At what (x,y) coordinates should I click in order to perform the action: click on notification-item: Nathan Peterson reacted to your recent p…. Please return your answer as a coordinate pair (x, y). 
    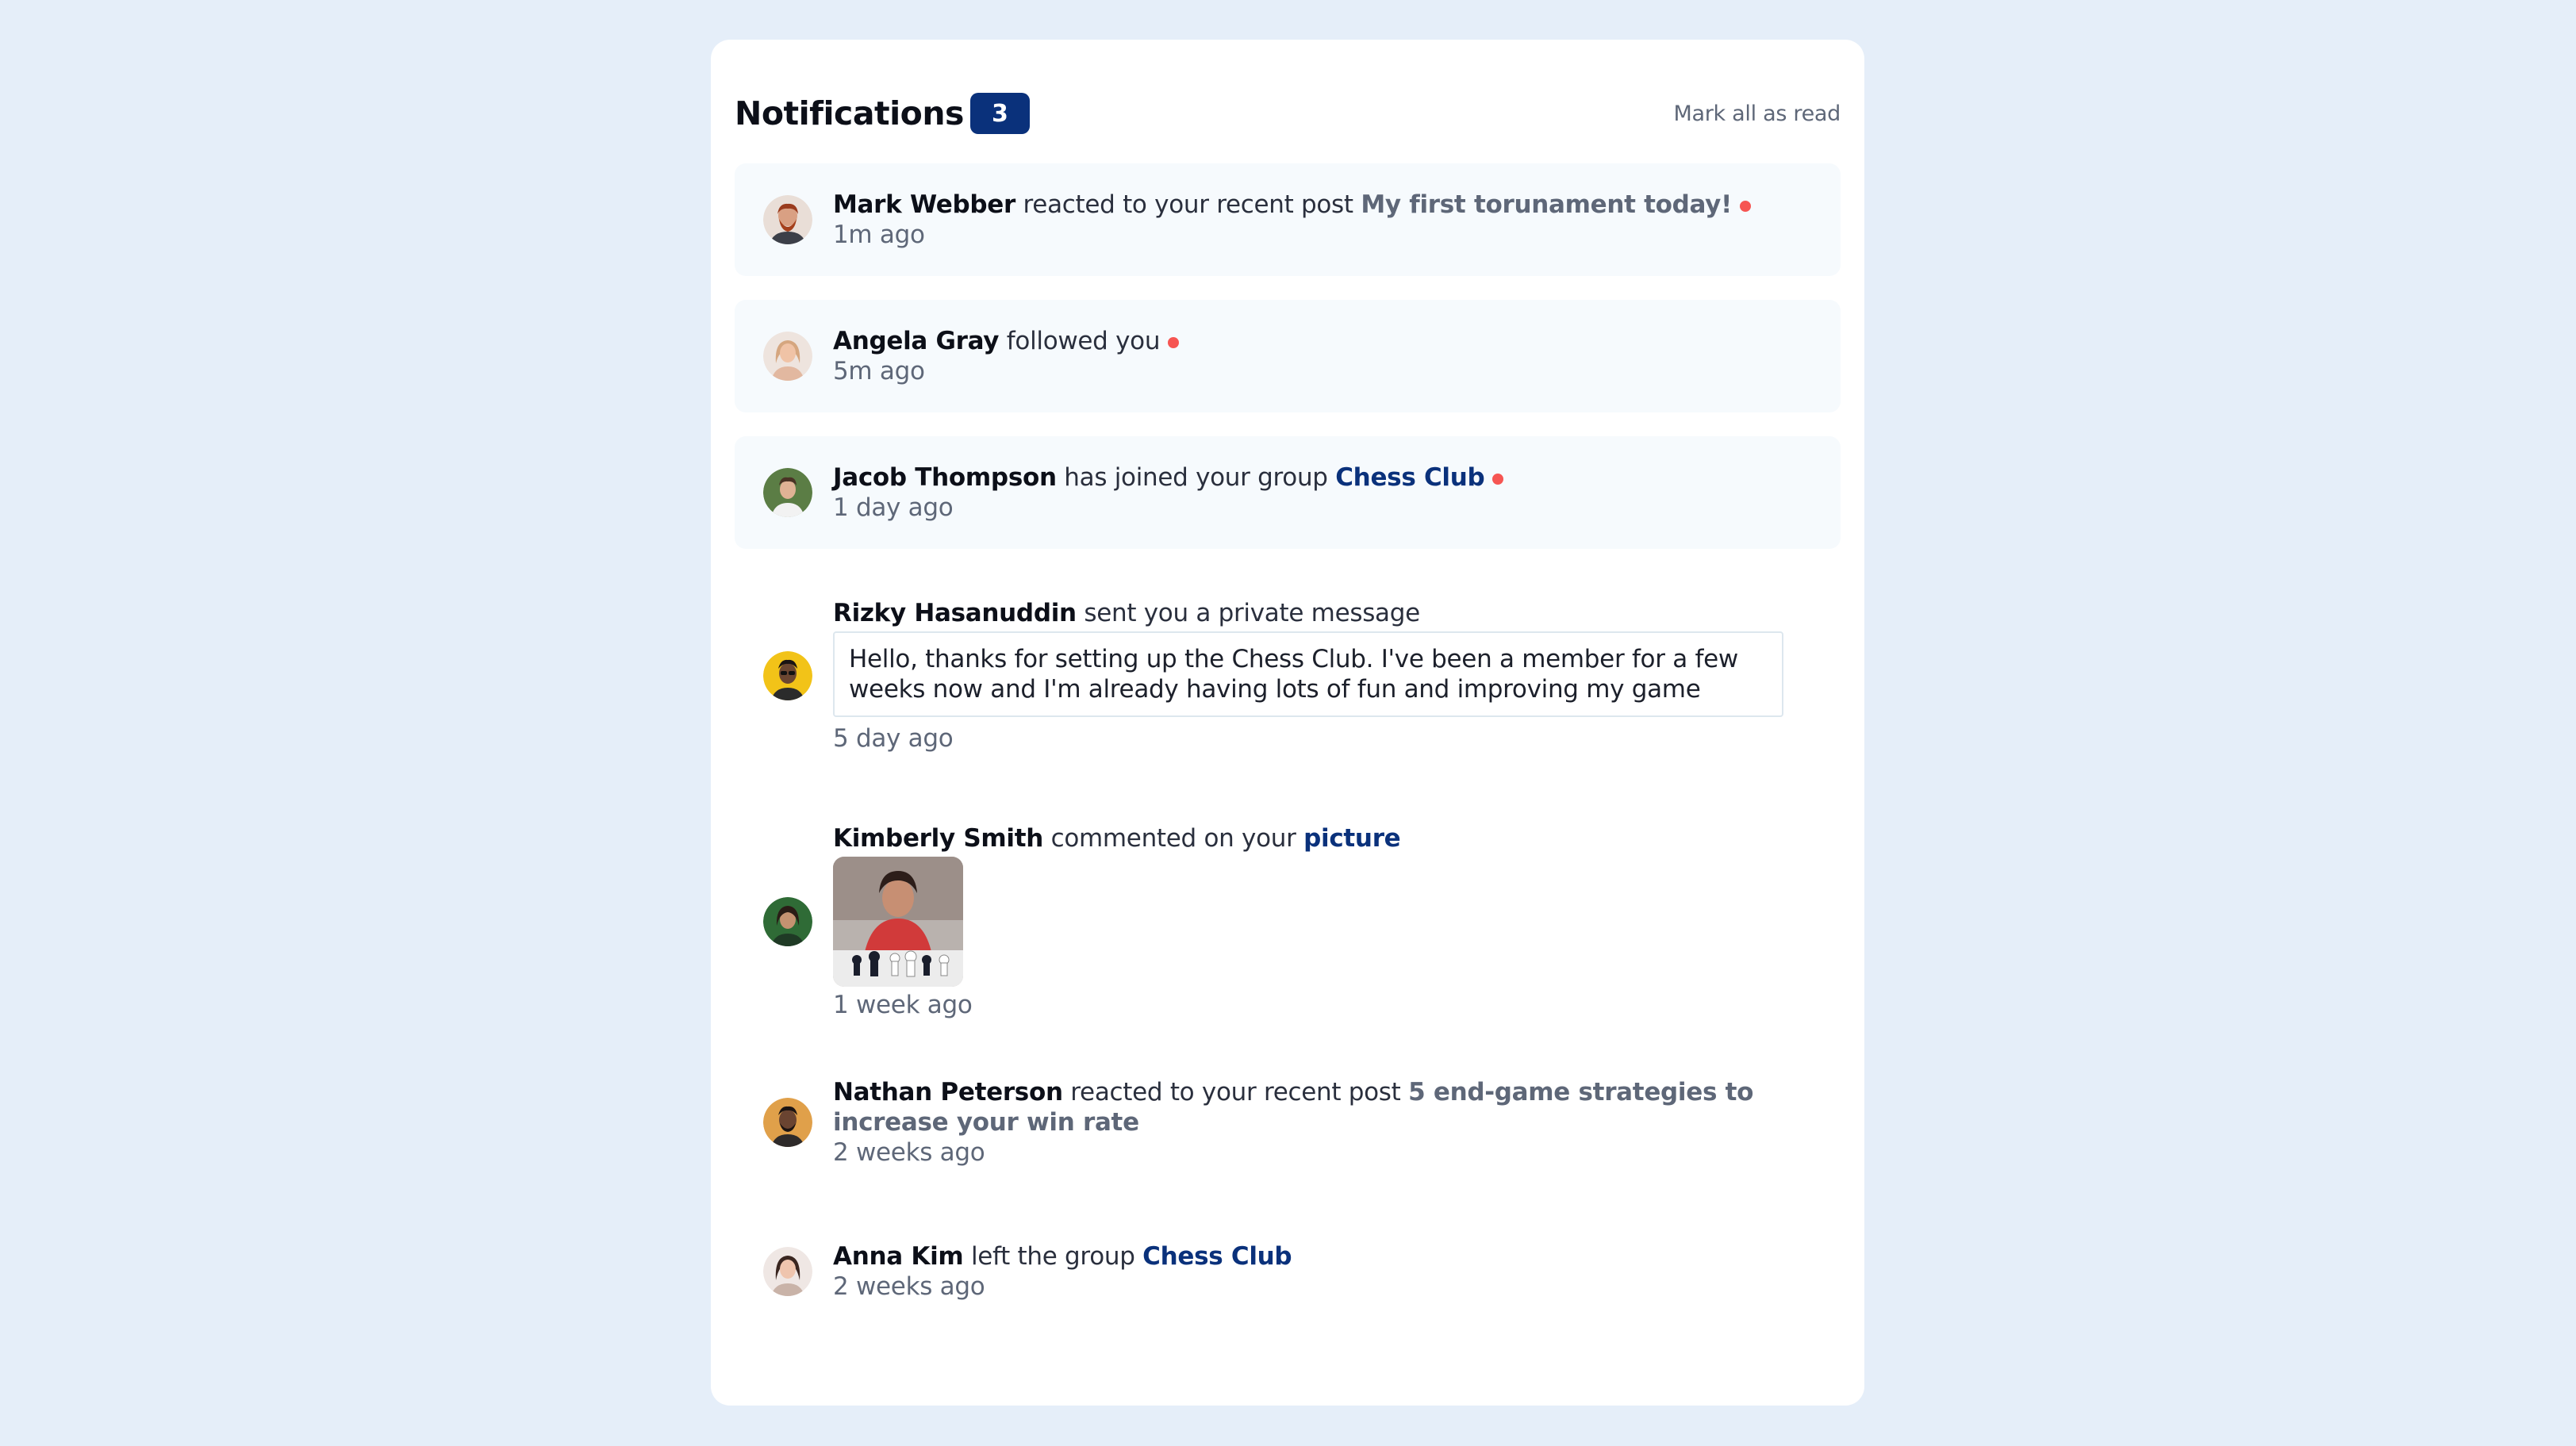
    Looking at the image, I should click on (1288, 1122).